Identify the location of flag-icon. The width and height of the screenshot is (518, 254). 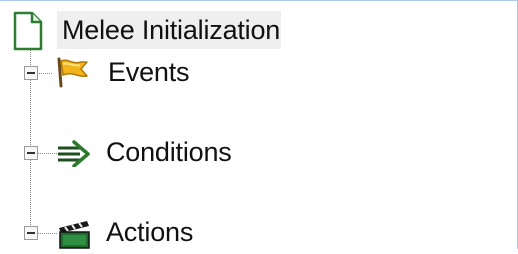
(73, 72).